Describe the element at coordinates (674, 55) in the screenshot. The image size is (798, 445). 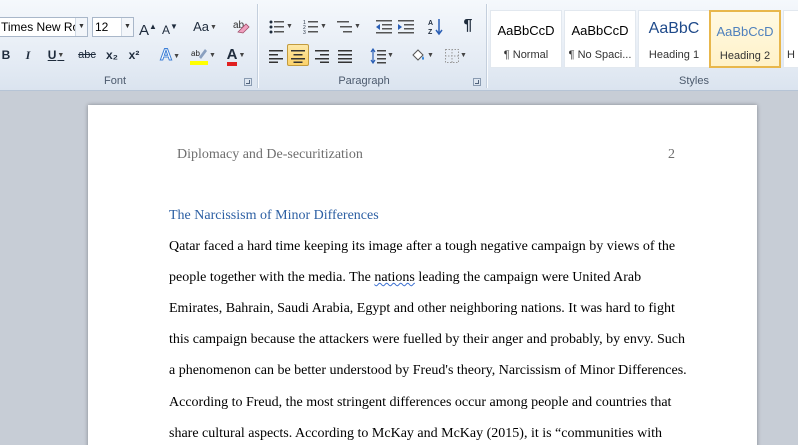
I see `style-name: Heading 1` at that location.